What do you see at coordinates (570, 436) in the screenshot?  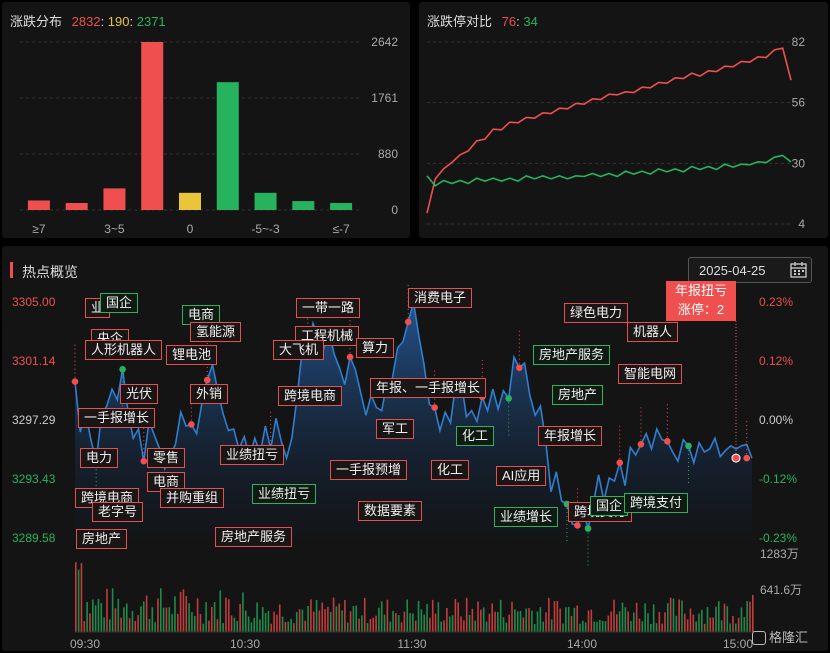 I see `hotspot-tag: 年报增长` at bounding box center [570, 436].